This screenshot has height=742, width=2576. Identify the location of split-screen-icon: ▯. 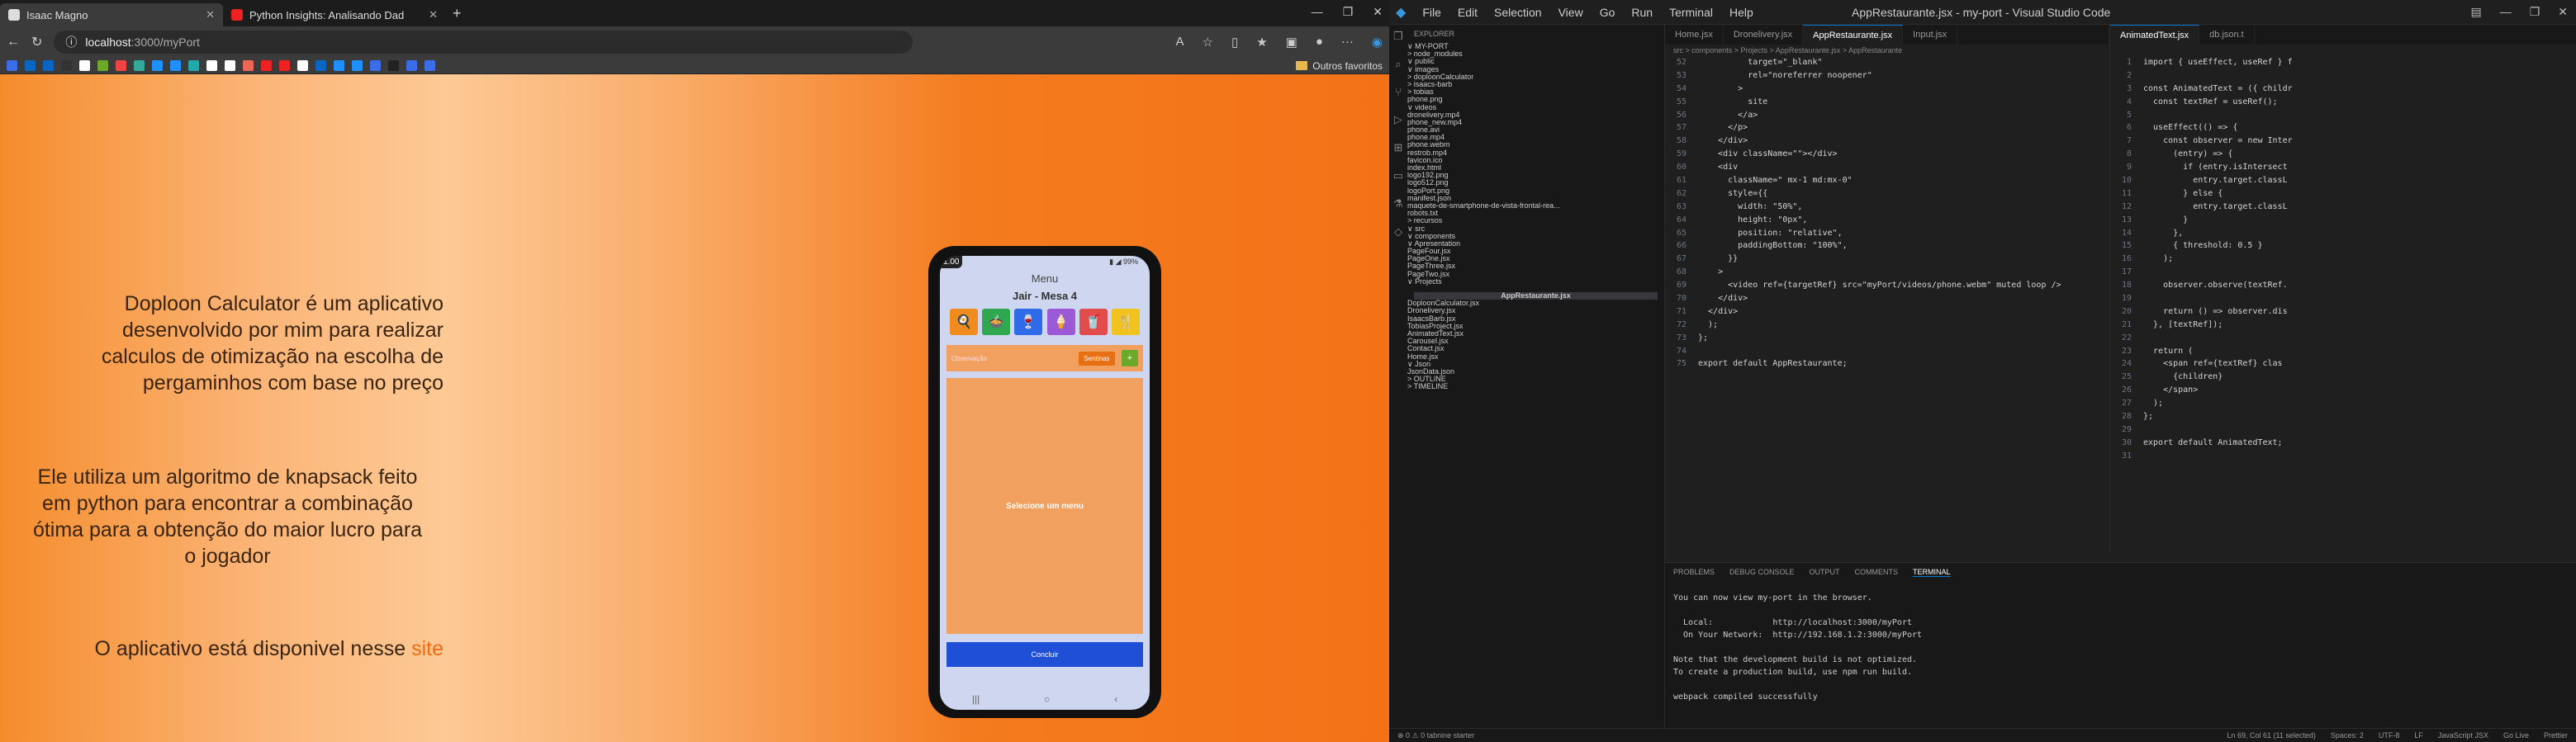
(1234, 42).